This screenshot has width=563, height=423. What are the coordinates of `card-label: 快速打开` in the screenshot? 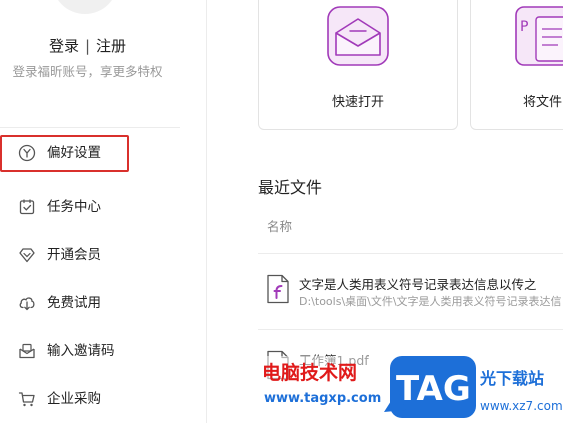 It's located at (357, 102).